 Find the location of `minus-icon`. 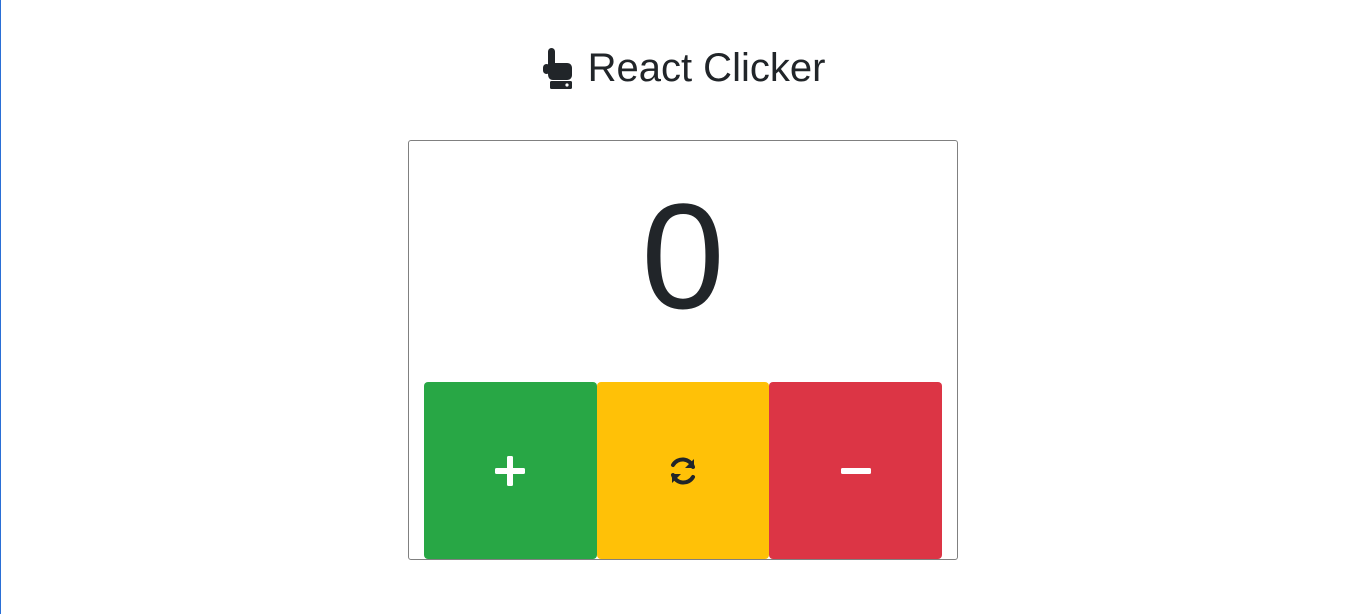

minus-icon is located at coordinates (855, 471).